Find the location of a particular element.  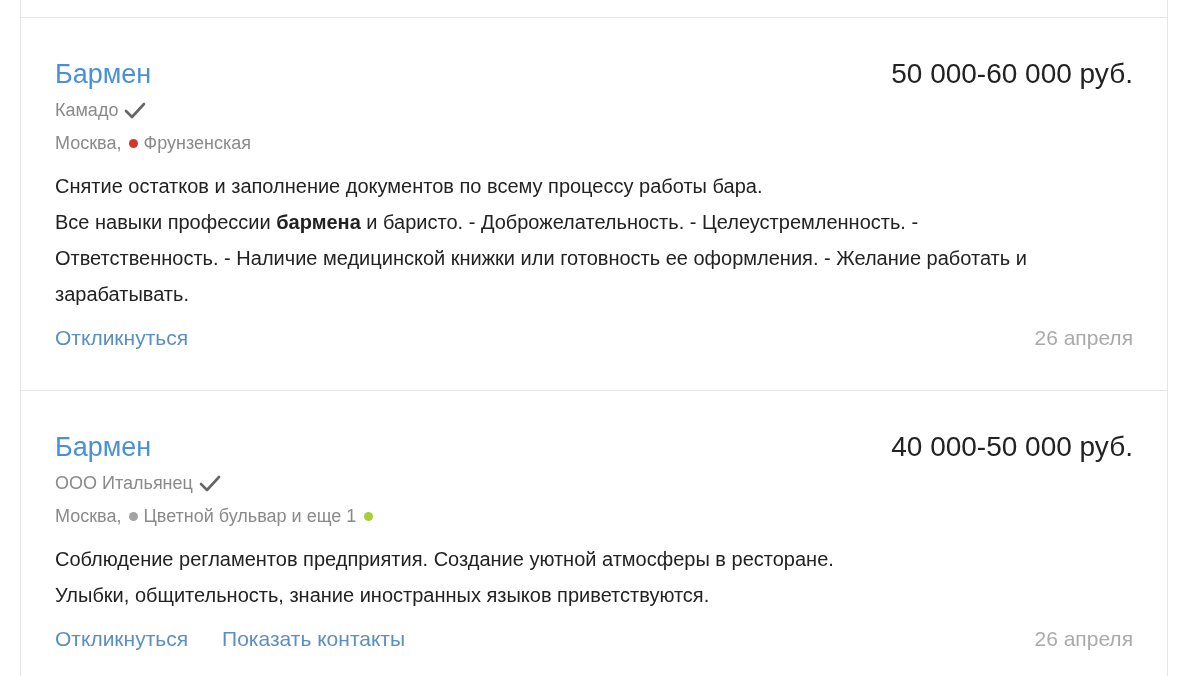

more-stations-text: и еще 1 is located at coordinates (324, 516).